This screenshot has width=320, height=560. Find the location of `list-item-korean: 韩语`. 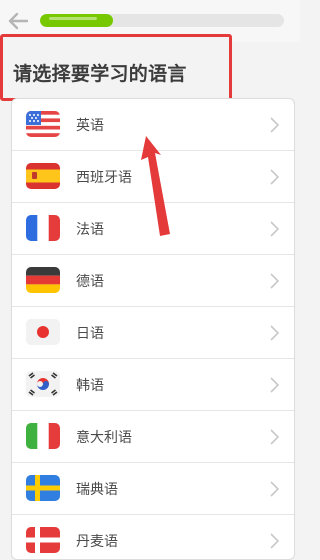

list-item-korean: 韩语 is located at coordinates (153, 385).